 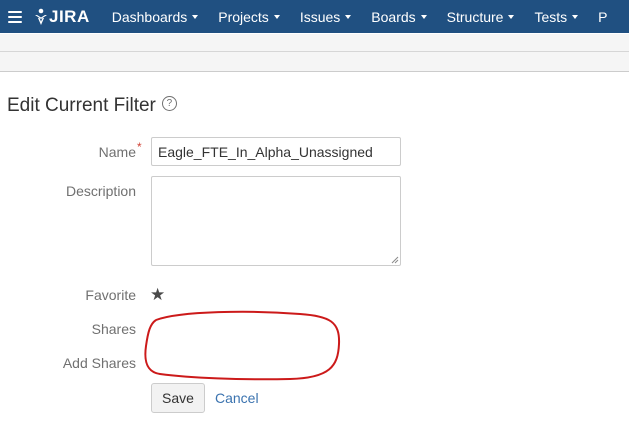 What do you see at coordinates (169, 103) in the screenshot?
I see `help-icon: ?` at bounding box center [169, 103].